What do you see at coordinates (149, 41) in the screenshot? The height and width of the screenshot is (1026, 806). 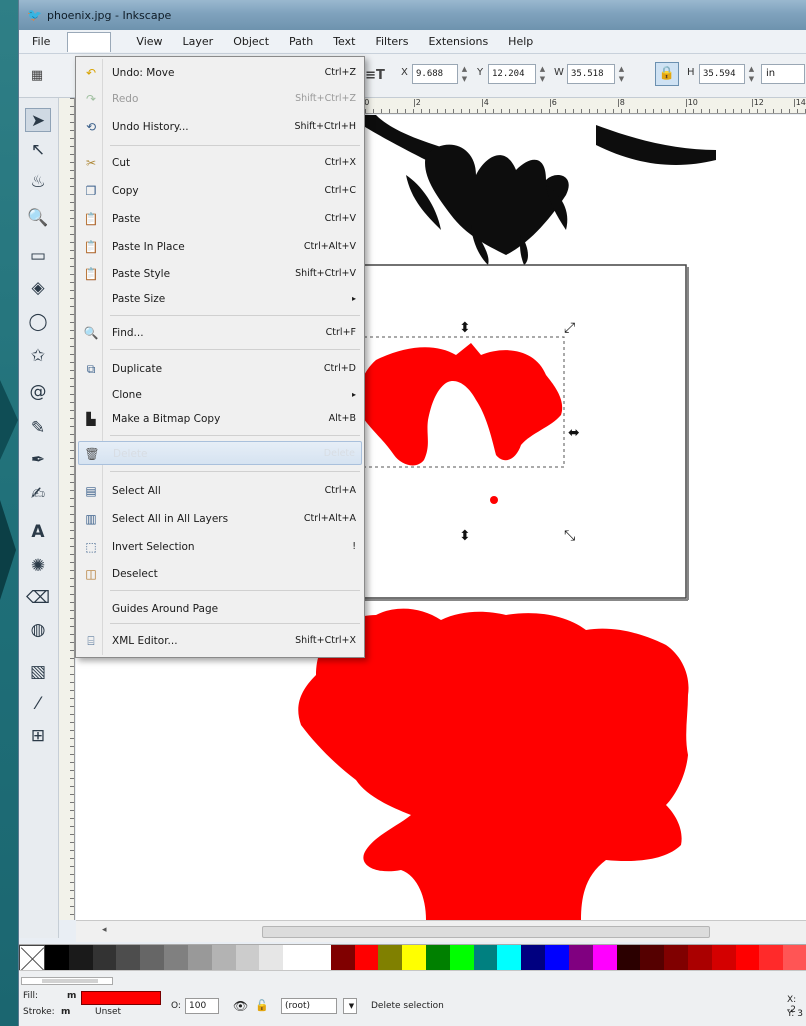 I see `menu-view: View` at bounding box center [149, 41].